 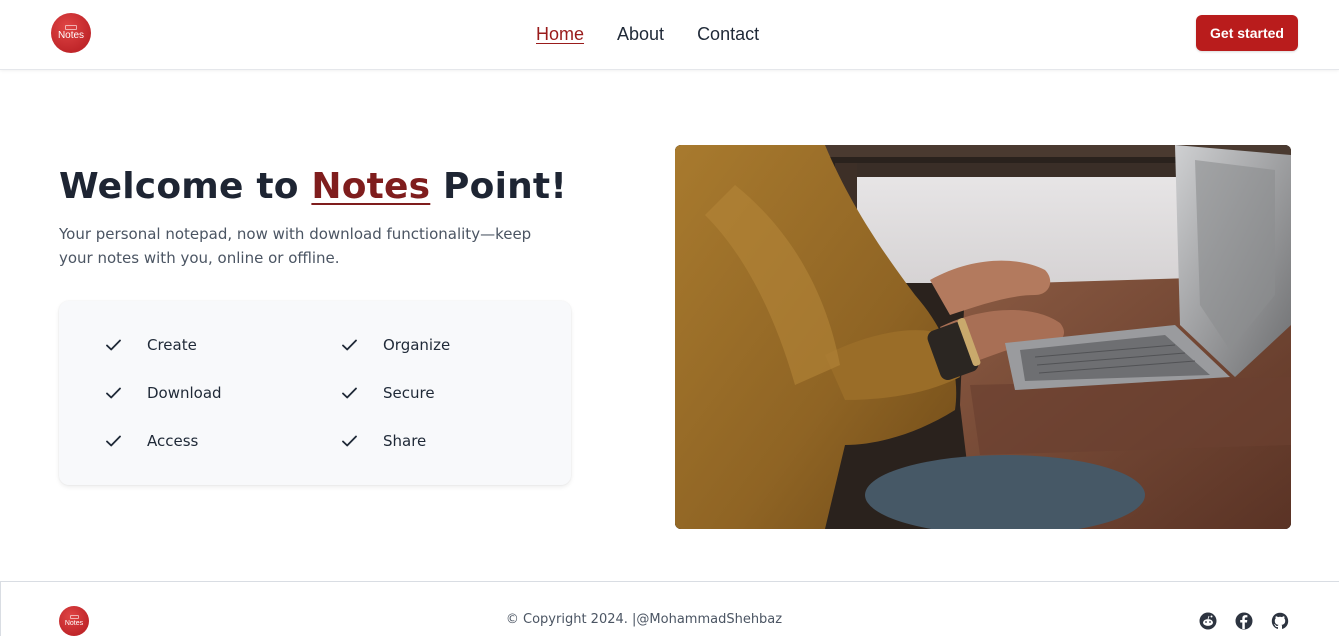 What do you see at coordinates (172, 345) in the screenshot?
I see `feature-label: Create` at bounding box center [172, 345].